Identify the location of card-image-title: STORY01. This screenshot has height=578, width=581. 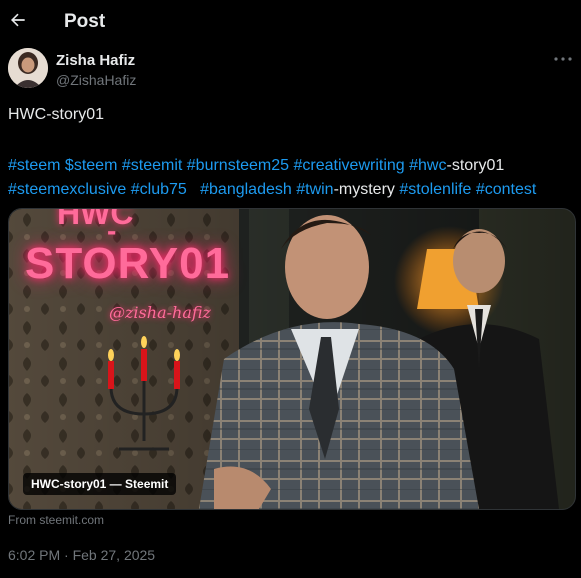
(128, 263).